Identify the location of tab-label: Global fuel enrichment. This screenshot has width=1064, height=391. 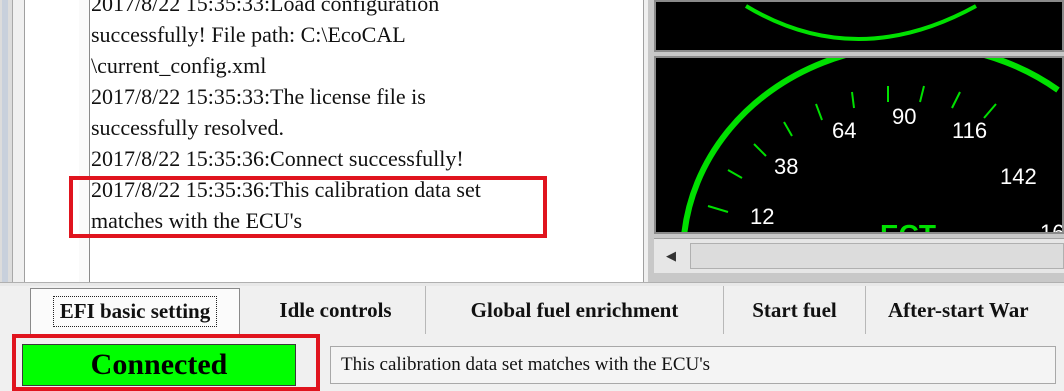
(574, 309).